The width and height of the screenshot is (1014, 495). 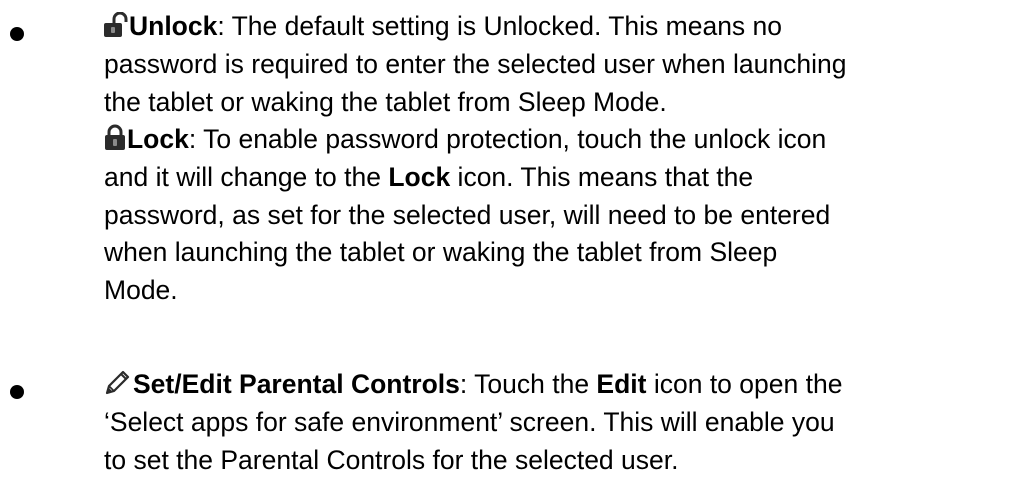 I want to click on lock-text: icon. This means that the, so click(x=602, y=176).